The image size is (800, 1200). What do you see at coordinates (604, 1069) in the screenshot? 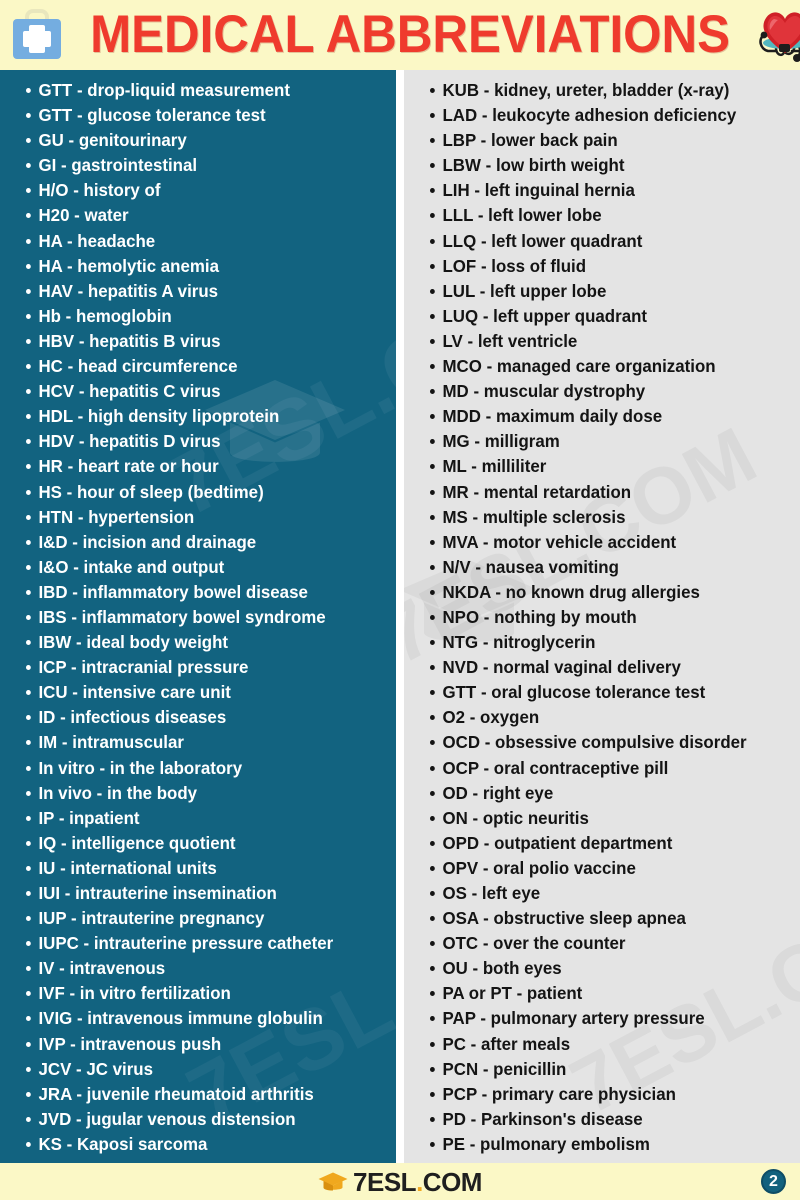
I see `list-item: PCN - penicillin` at bounding box center [604, 1069].